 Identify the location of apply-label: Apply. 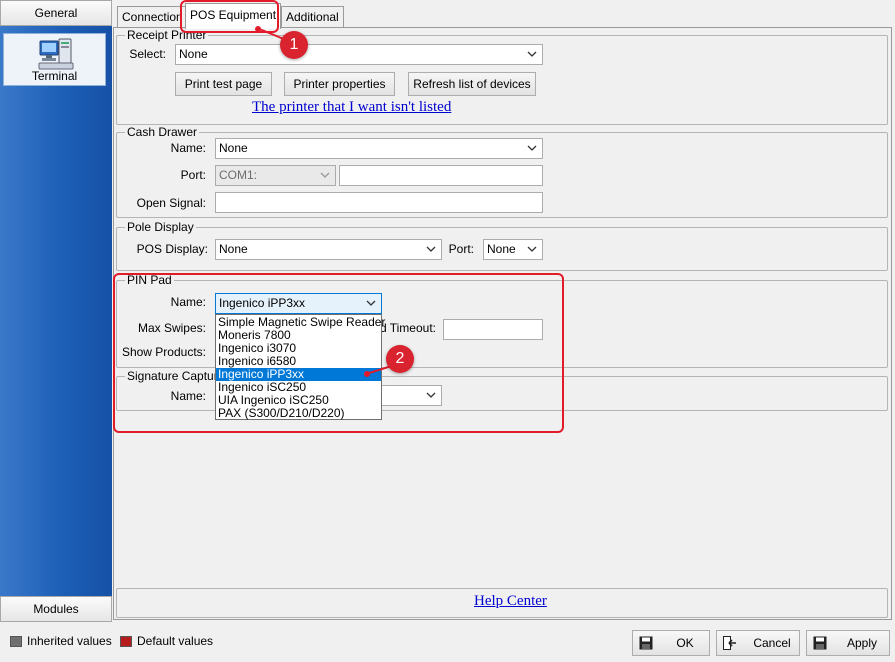
(862, 643).